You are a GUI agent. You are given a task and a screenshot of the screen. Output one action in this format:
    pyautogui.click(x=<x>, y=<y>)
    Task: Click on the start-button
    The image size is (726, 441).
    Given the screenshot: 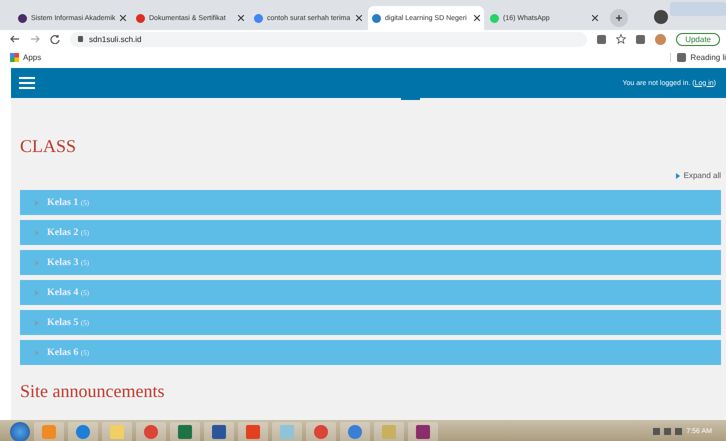 What is the action you would take?
    pyautogui.click(x=20, y=431)
    